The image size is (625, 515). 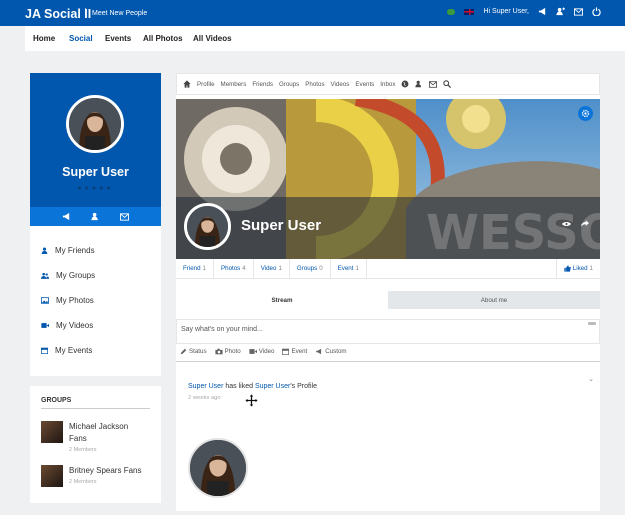 I want to click on profile-quick-actions, so click(x=95, y=216).